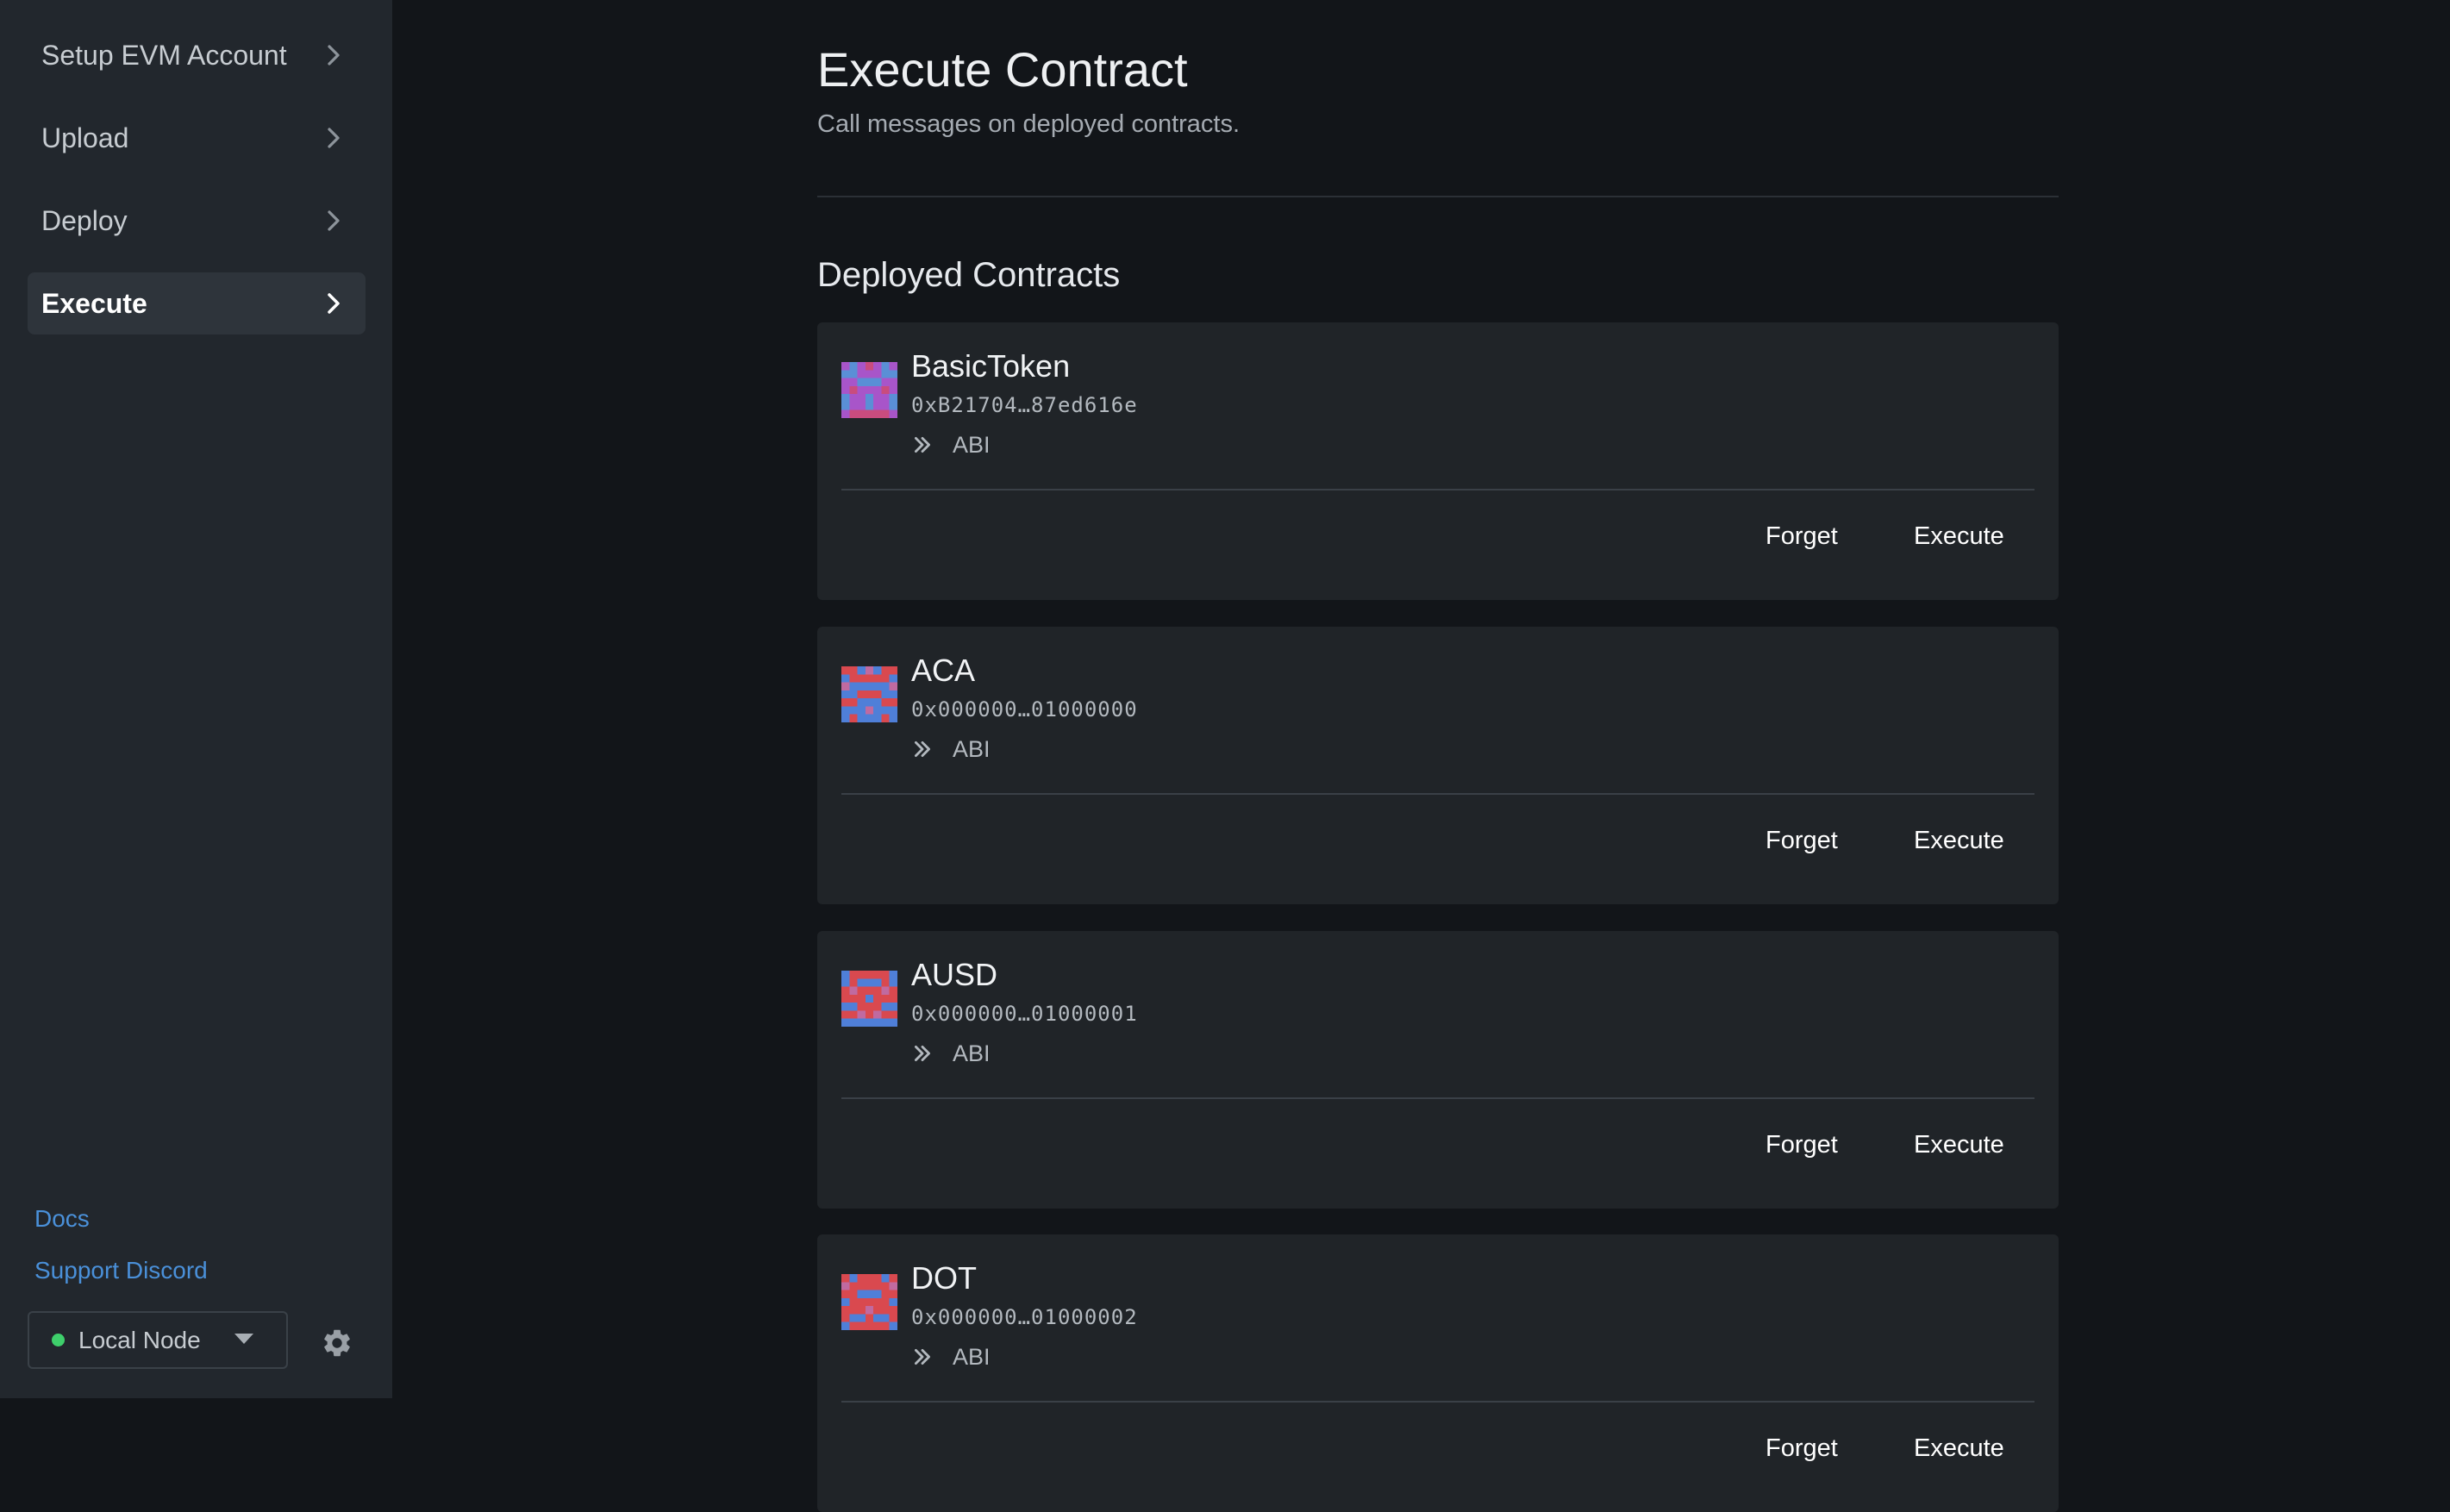  I want to click on section-title: Deployed Contracts, so click(969, 275).